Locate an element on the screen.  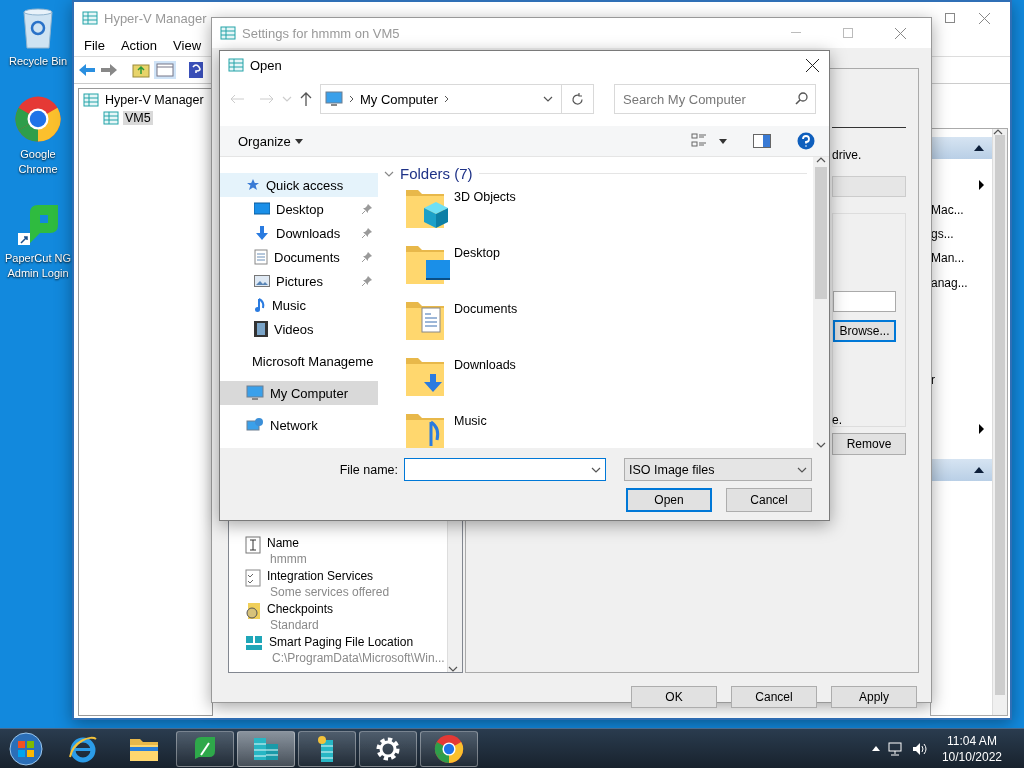
setting-name: Checkpoints is located at coordinates (300, 609).